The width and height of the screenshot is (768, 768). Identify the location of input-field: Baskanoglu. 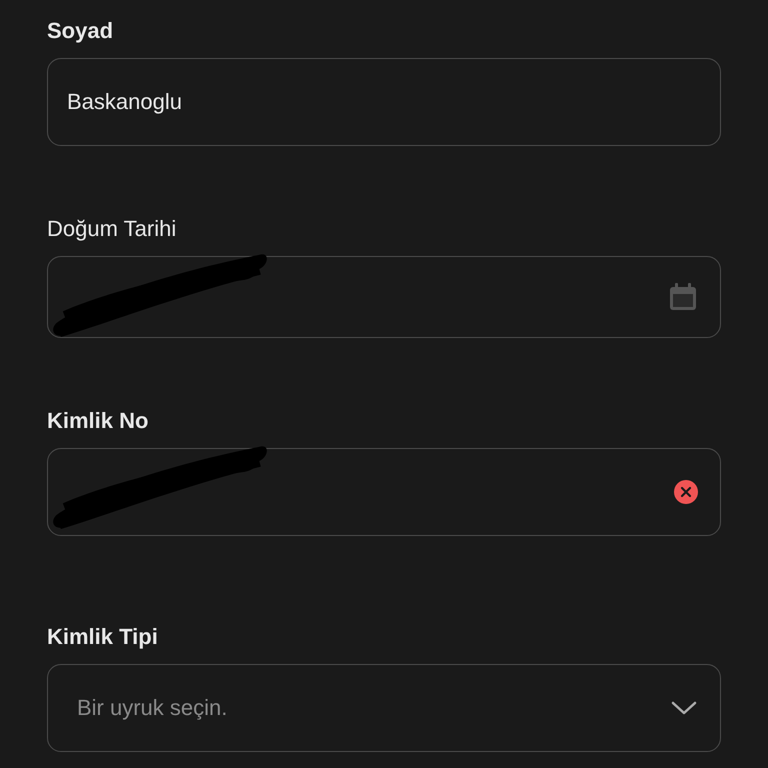
(384, 102).